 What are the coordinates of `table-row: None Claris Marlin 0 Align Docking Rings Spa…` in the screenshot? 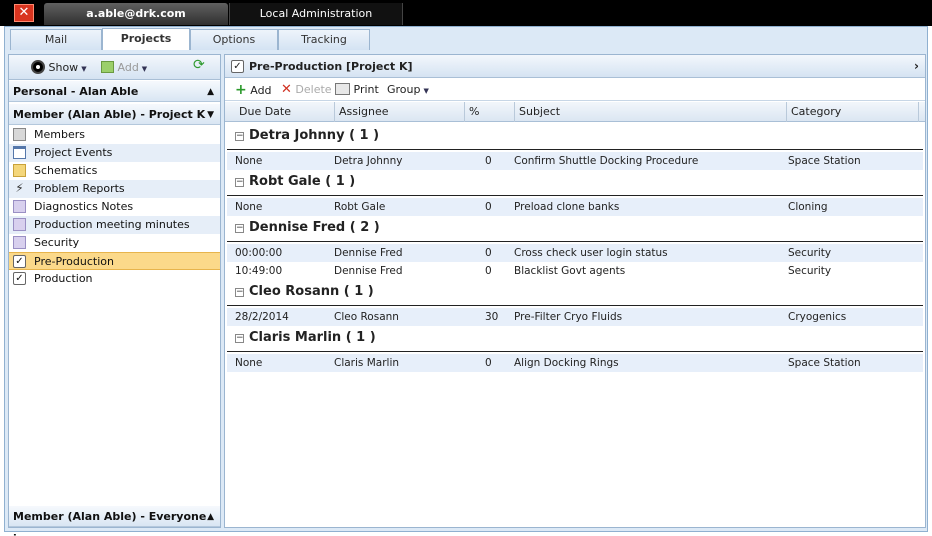 It's located at (575, 363).